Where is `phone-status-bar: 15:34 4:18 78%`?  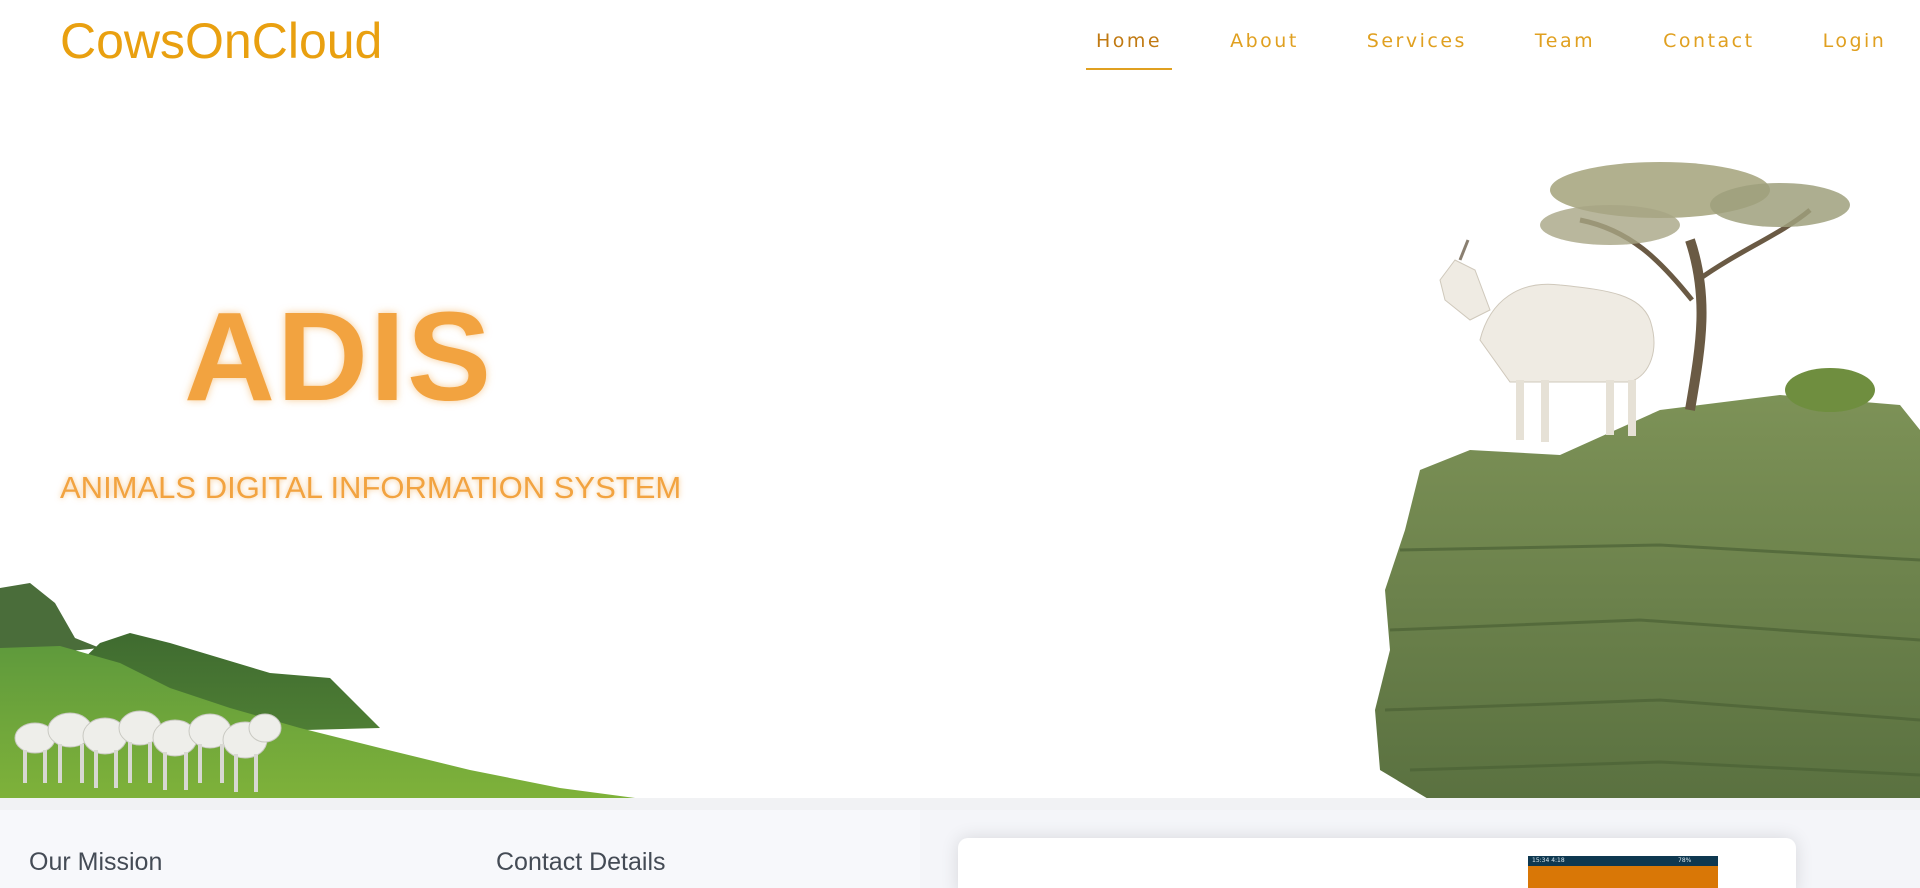 phone-status-bar: 15:34 4:18 78% is located at coordinates (1623, 861).